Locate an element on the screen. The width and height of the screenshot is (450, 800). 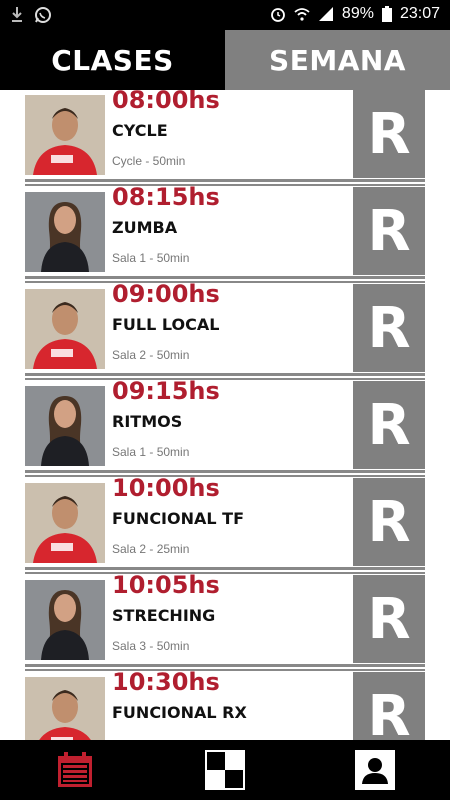
class-time: 10:00hs is located at coordinates (166, 488).